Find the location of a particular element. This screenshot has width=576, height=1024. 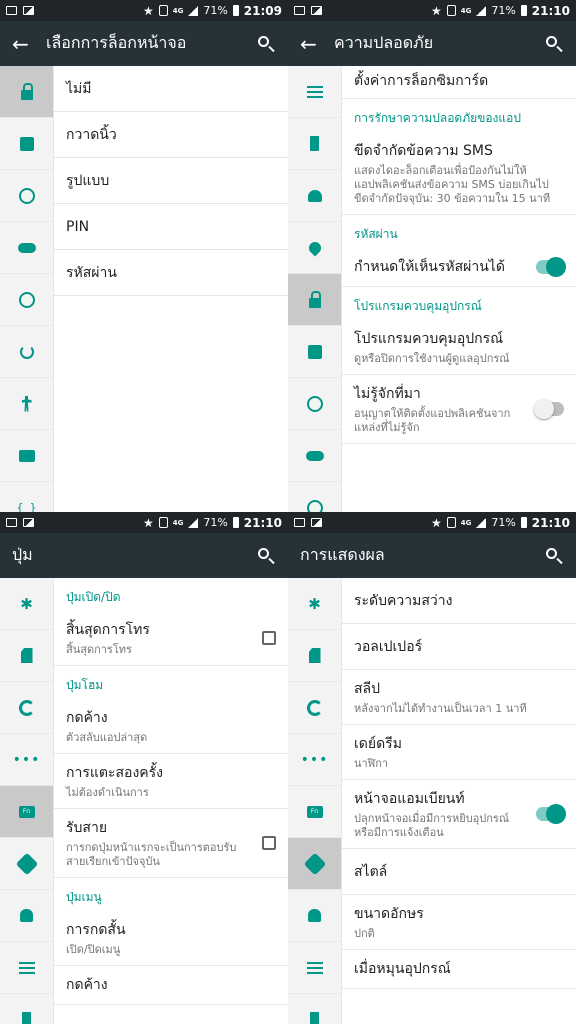

sleep-item: สลีป หลังจากไม่ได้ทำงานเป็นเวลา 1 นาที is located at coordinates (459, 697).